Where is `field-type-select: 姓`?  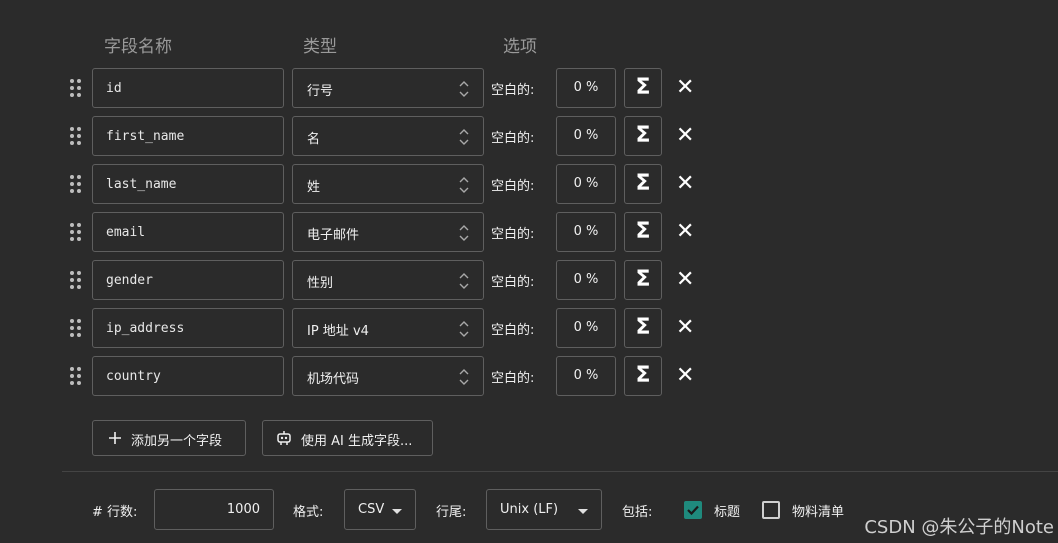 field-type-select: 姓 is located at coordinates (388, 184).